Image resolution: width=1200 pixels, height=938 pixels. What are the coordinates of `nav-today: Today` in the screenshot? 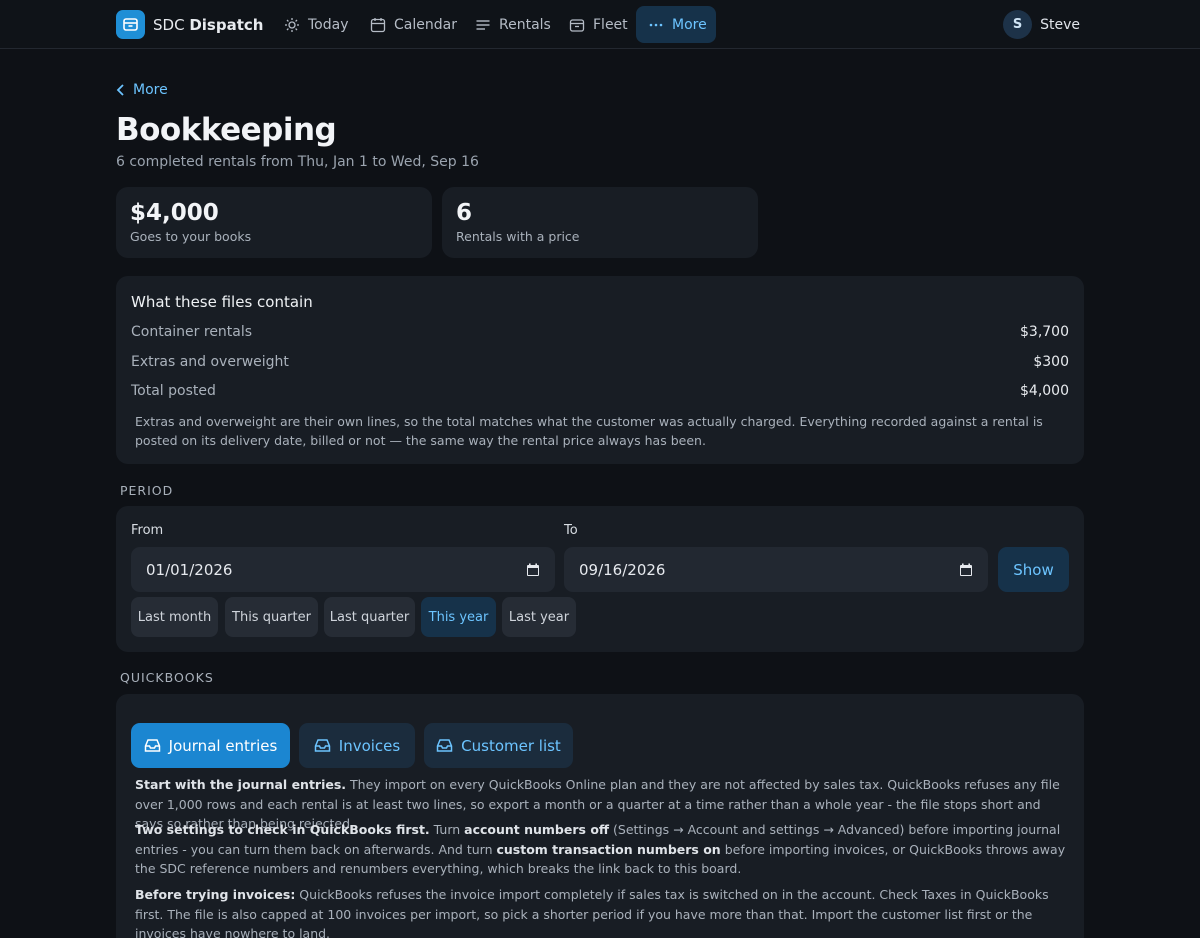 It's located at (316, 24).